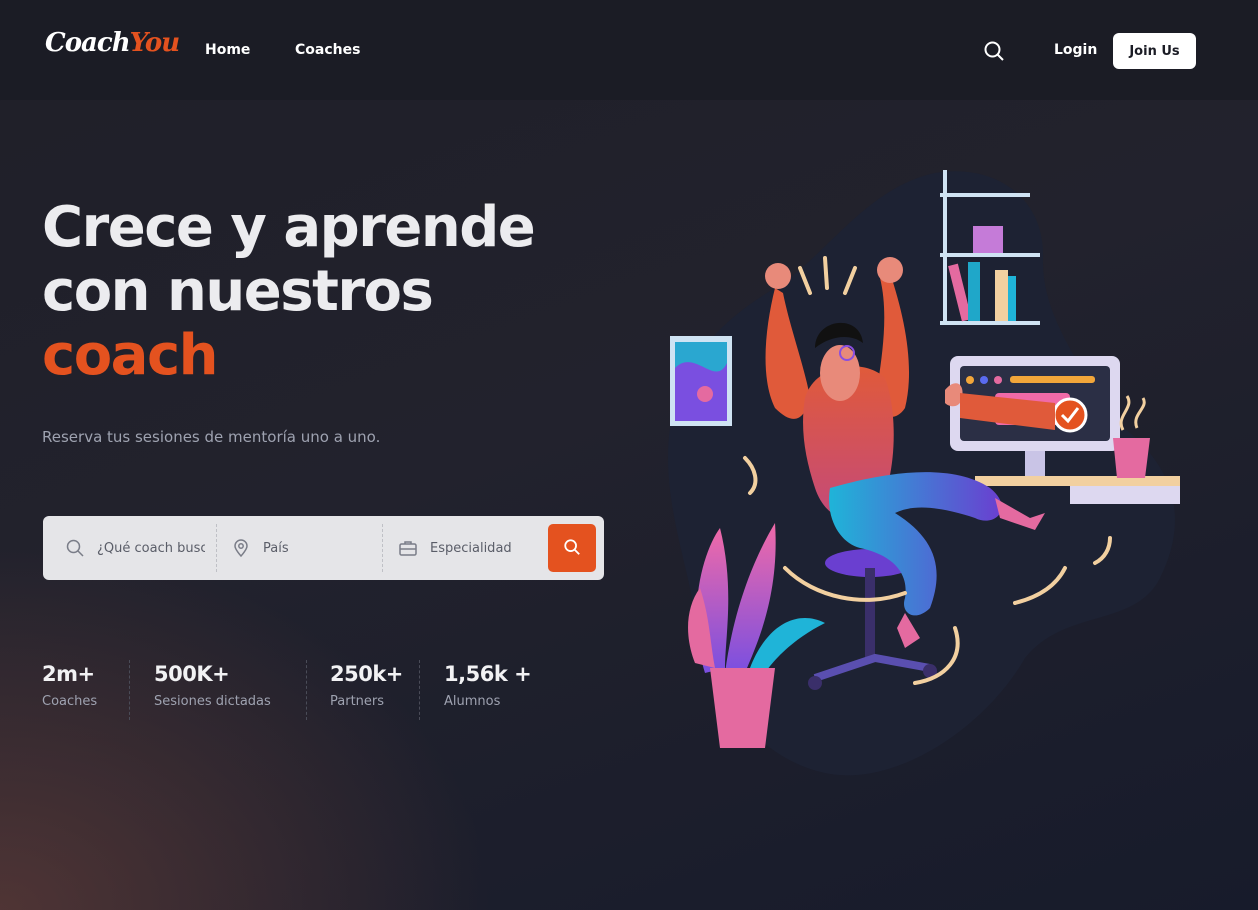  I want to click on nav-link-coaches: Coaches, so click(327, 50).